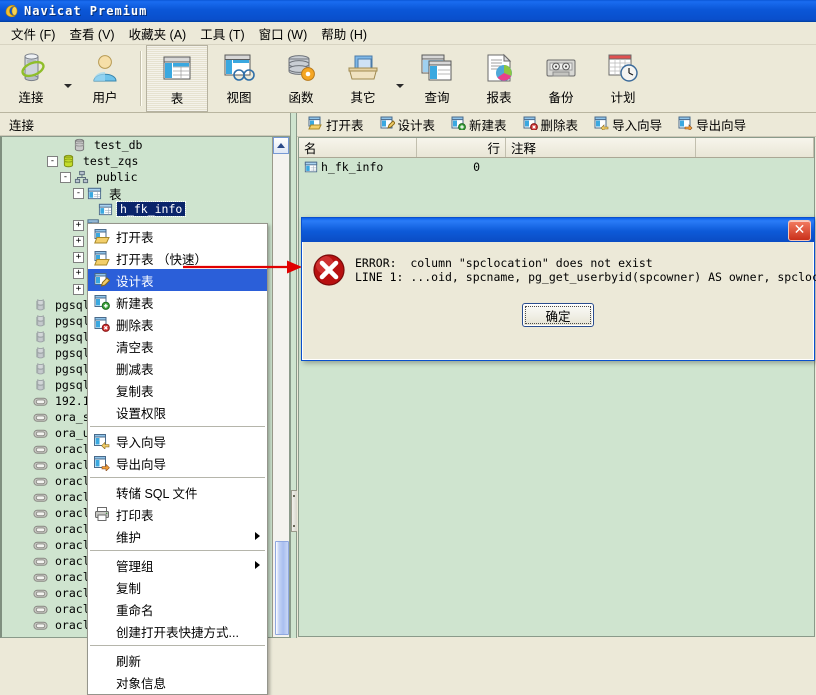  What do you see at coordinates (177, 492) in the screenshot?
I see `context-menu-item: 转储 SQL 文件` at bounding box center [177, 492].